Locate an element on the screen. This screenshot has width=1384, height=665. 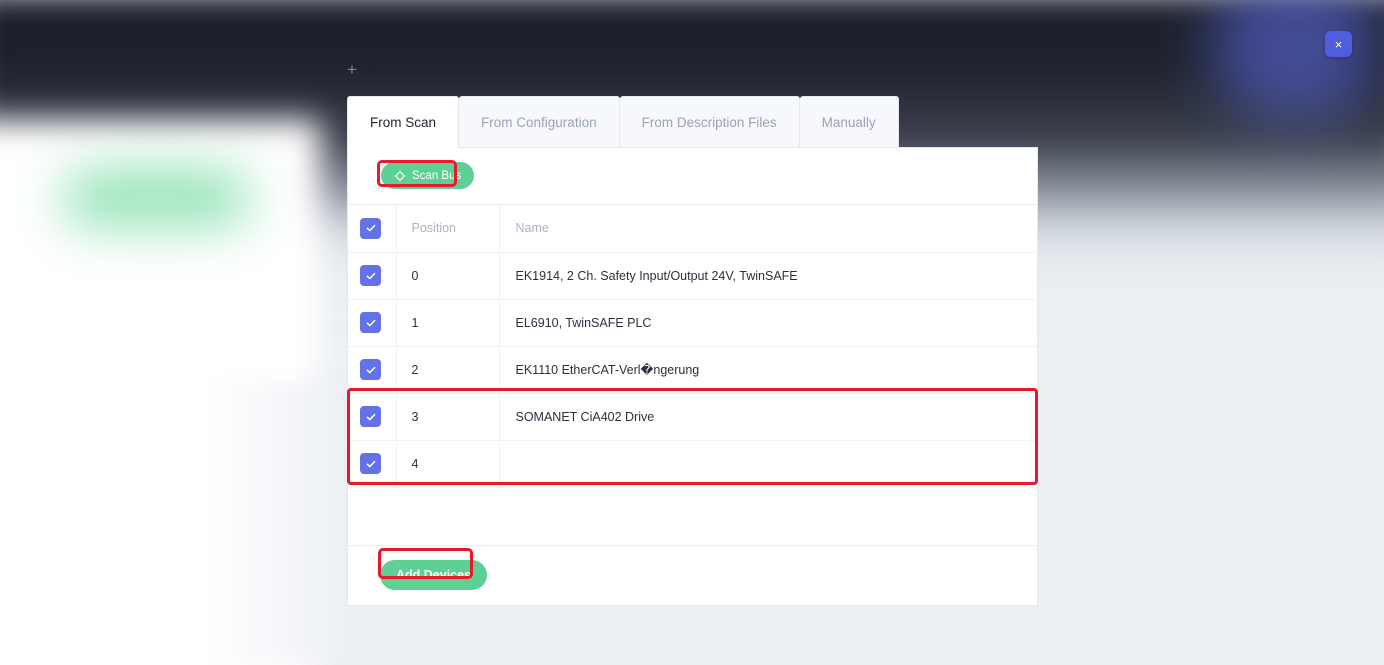
table-empty-area is located at coordinates (692, 516).